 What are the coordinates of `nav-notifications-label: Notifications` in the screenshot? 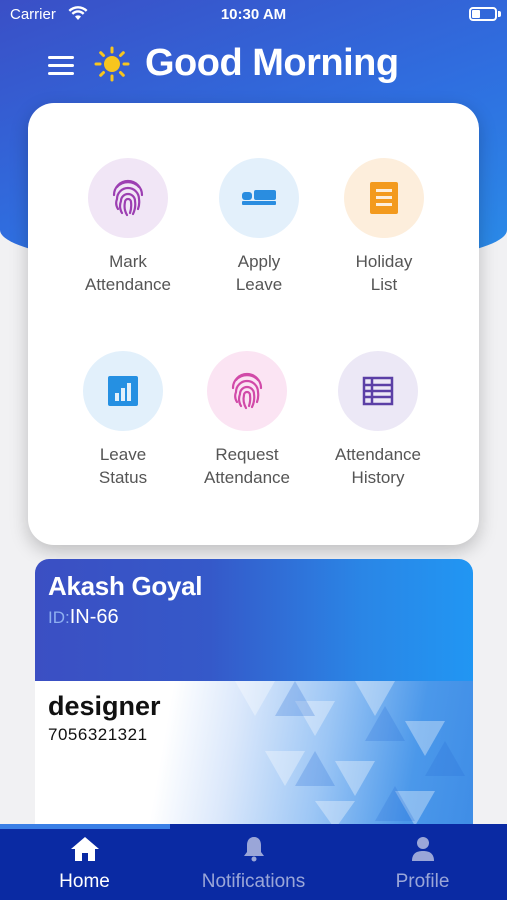 It's located at (253, 881).